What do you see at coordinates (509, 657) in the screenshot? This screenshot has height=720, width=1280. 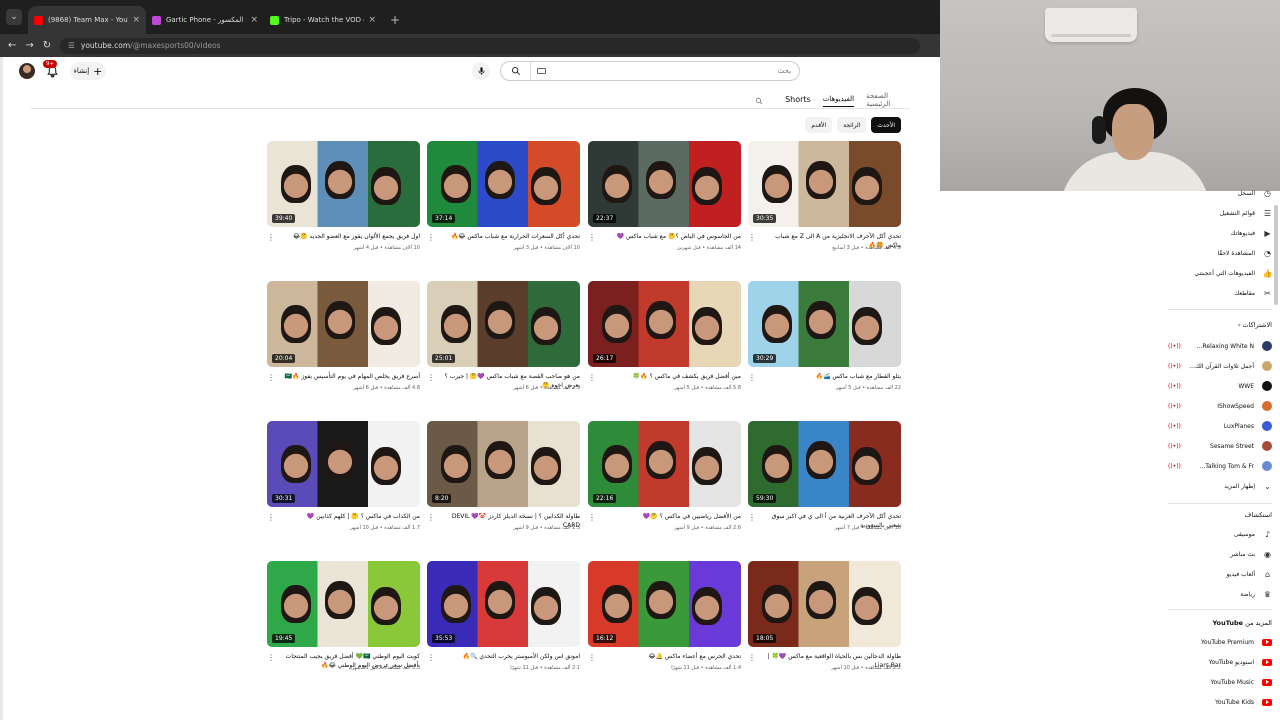 I see `video-title: امونق اس ولكن الأمبوستر يخرب التحدي 🔍🔥` at bounding box center [509, 657].